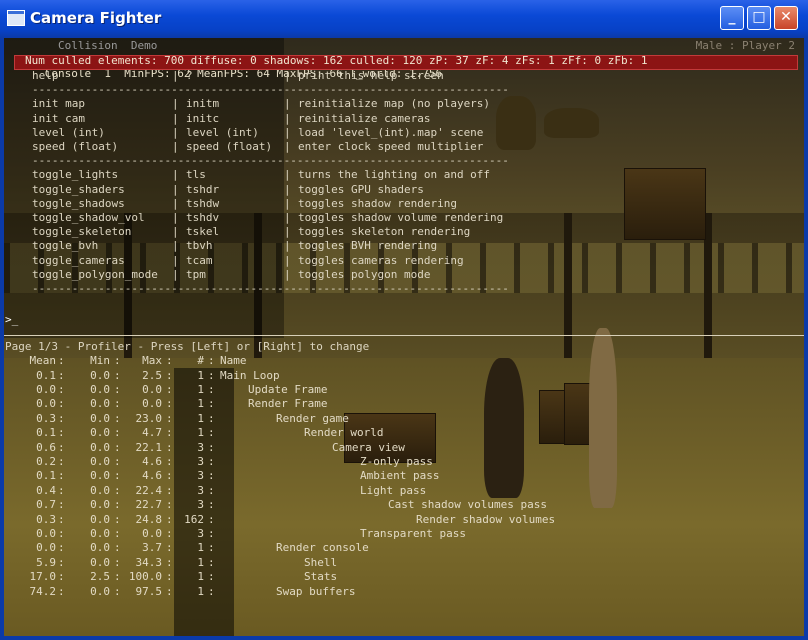 The width and height of the screenshot is (808, 640). What do you see at coordinates (745, 45) in the screenshot?
I see `player-label: Male : Player 2` at bounding box center [745, 45].